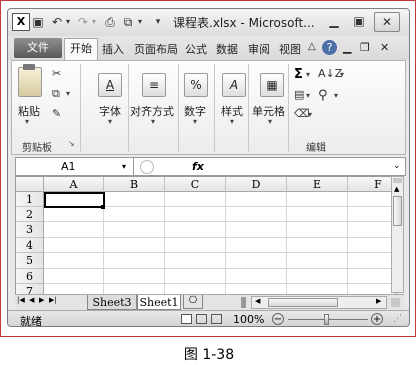 The height and width of the screenshot is (365, 418). I want to click on row-header-4: 4, so click(30, 245).